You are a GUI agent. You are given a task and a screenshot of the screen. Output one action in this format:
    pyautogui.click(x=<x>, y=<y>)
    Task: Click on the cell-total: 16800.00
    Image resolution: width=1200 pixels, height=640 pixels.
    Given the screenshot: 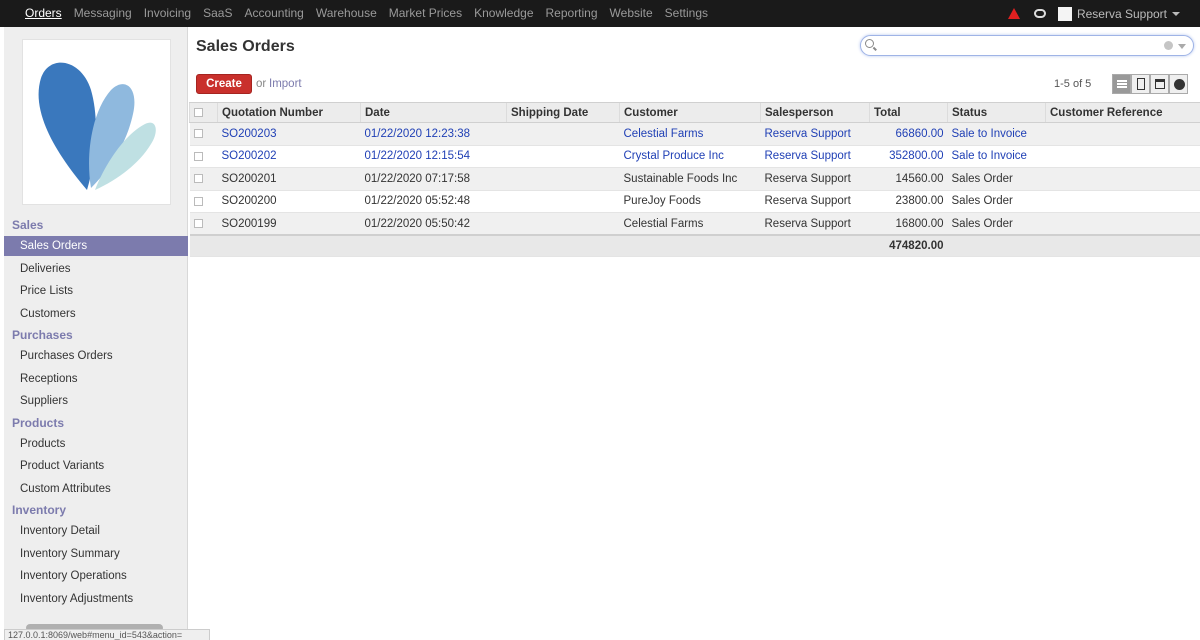 What is the action you would take?
    pyautogui.click(x=908, y=224)
    